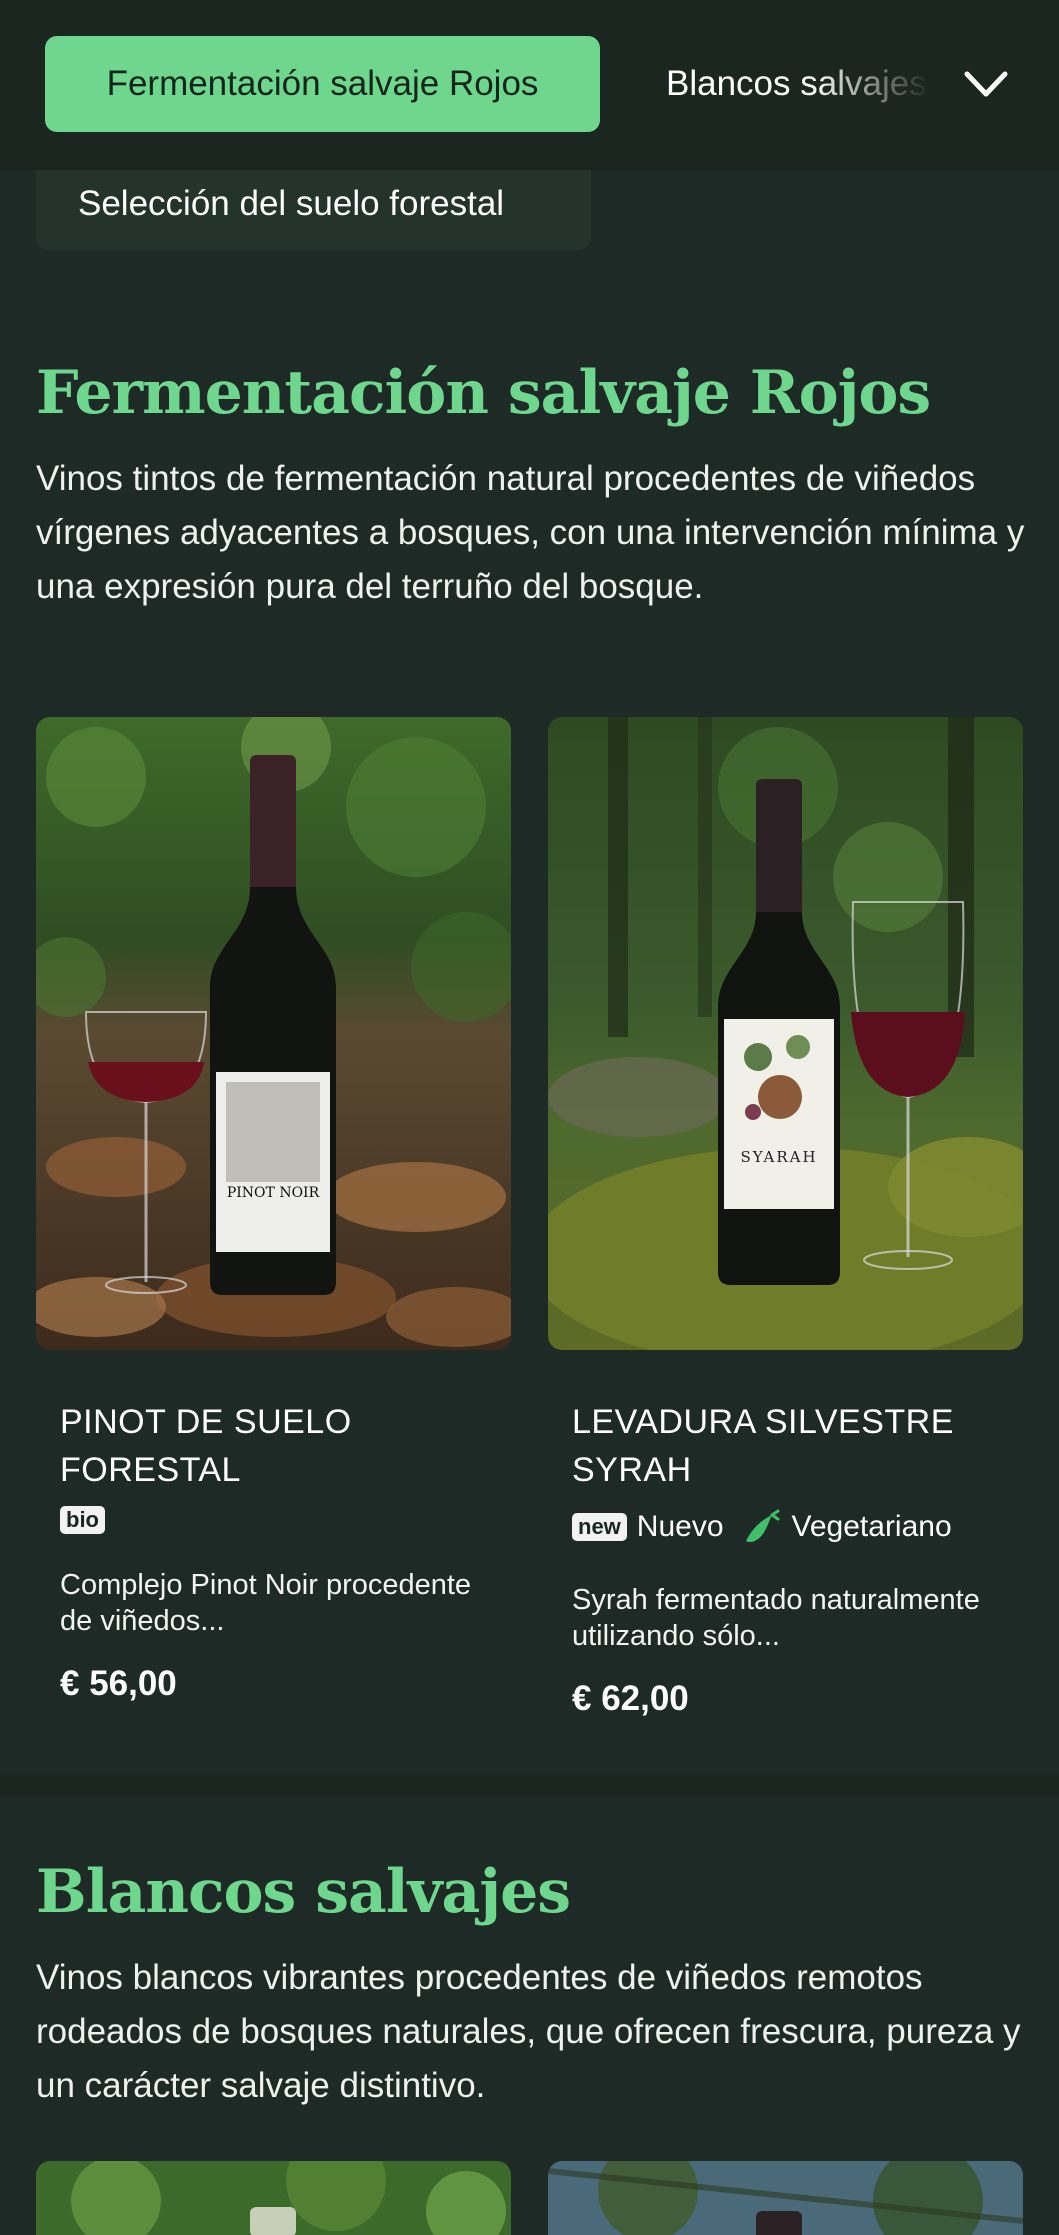 The width and height of the screenshot is (1059, 2235). Describe the element at coordinates (313, 204) in the screenshot. I see `subnav-seleccion-suelo-forestal: Selección del suelo forestal` at that location.